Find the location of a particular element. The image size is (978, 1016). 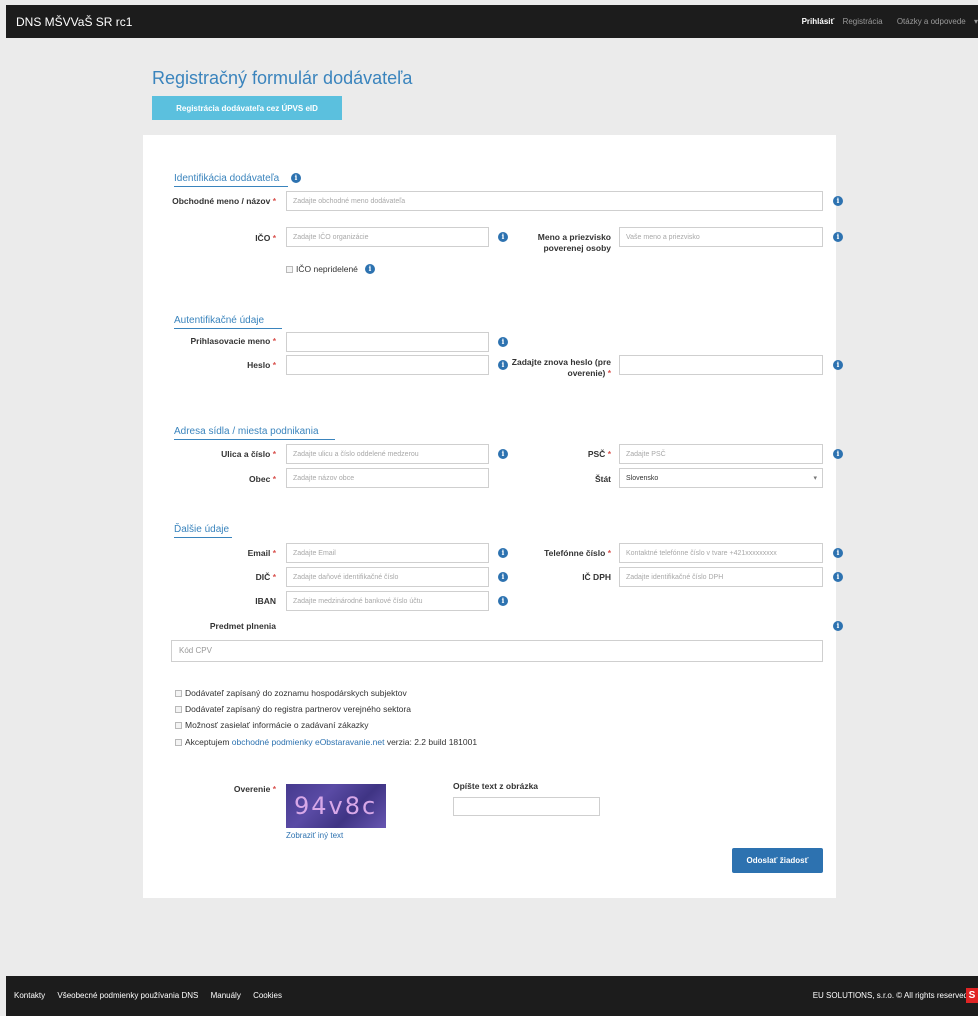

business-name-label: Obchodné meno / názov * is located at coordinates (219, 201).